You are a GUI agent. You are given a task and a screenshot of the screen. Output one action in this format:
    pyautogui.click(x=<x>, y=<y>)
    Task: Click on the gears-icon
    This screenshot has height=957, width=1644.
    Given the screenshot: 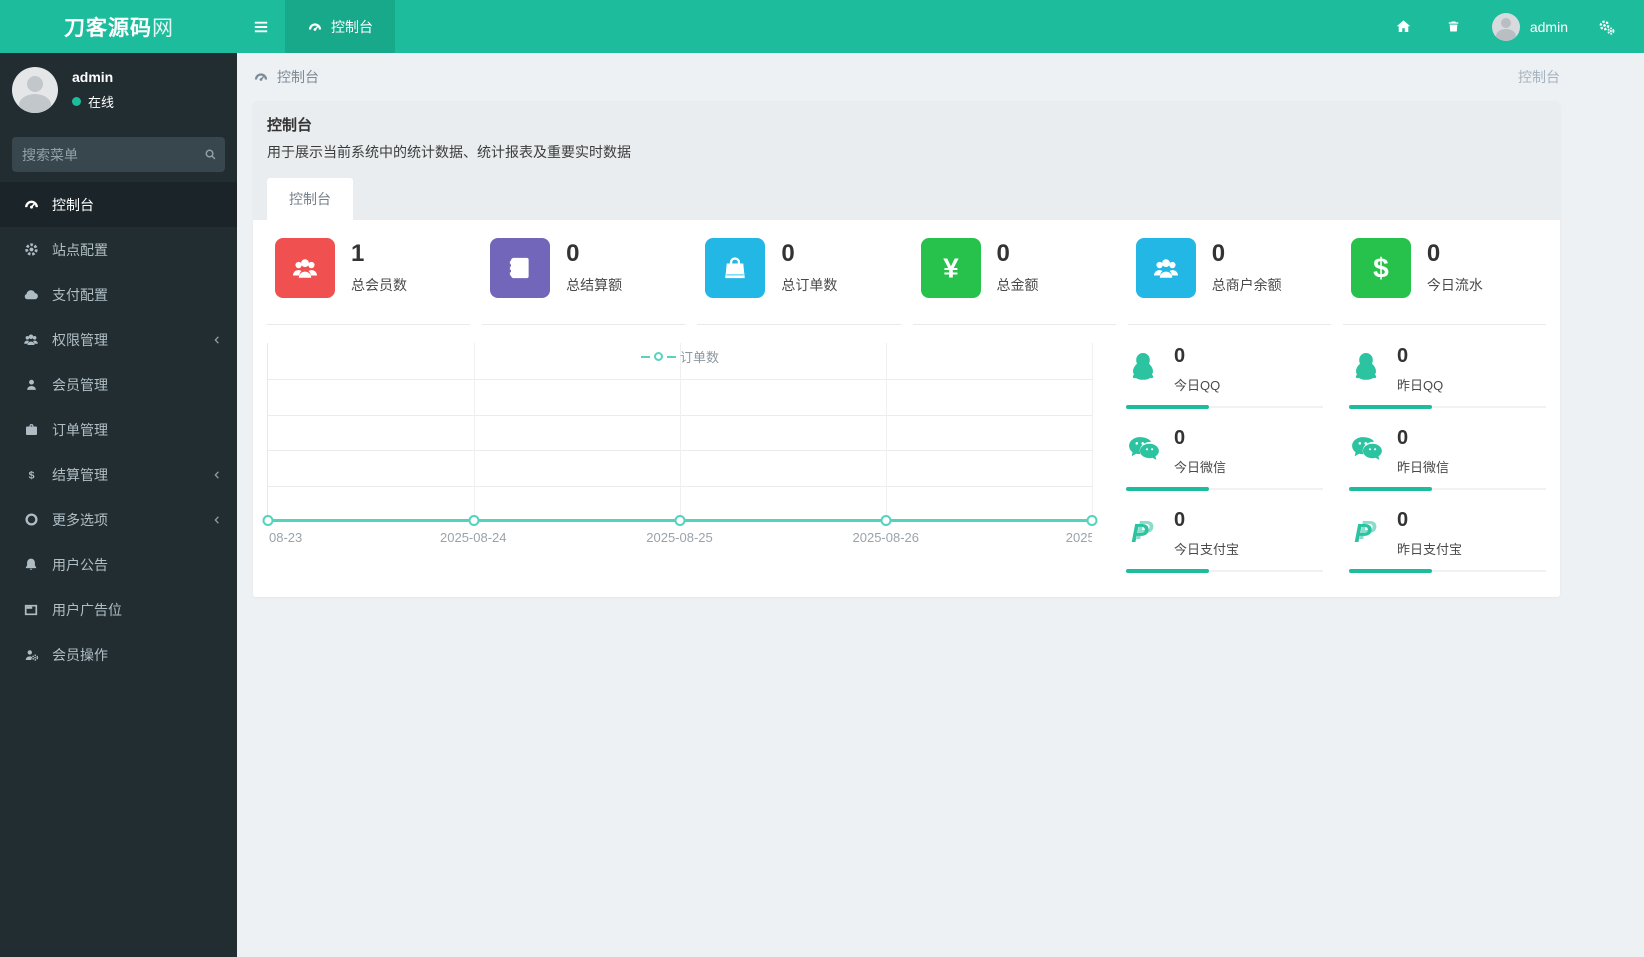 What is the action you would take?
    pyautogui.click(x=1606, y=27)
    